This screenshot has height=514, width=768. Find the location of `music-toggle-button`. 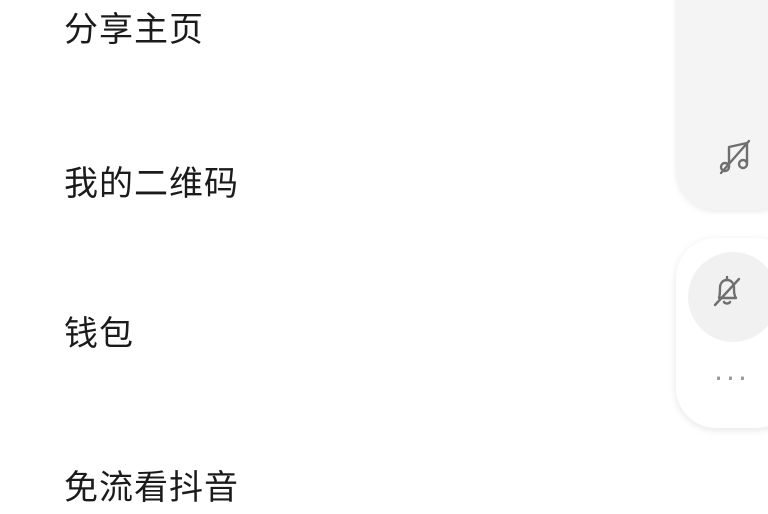

music-toggle-button is located at coordinates (735, 157).